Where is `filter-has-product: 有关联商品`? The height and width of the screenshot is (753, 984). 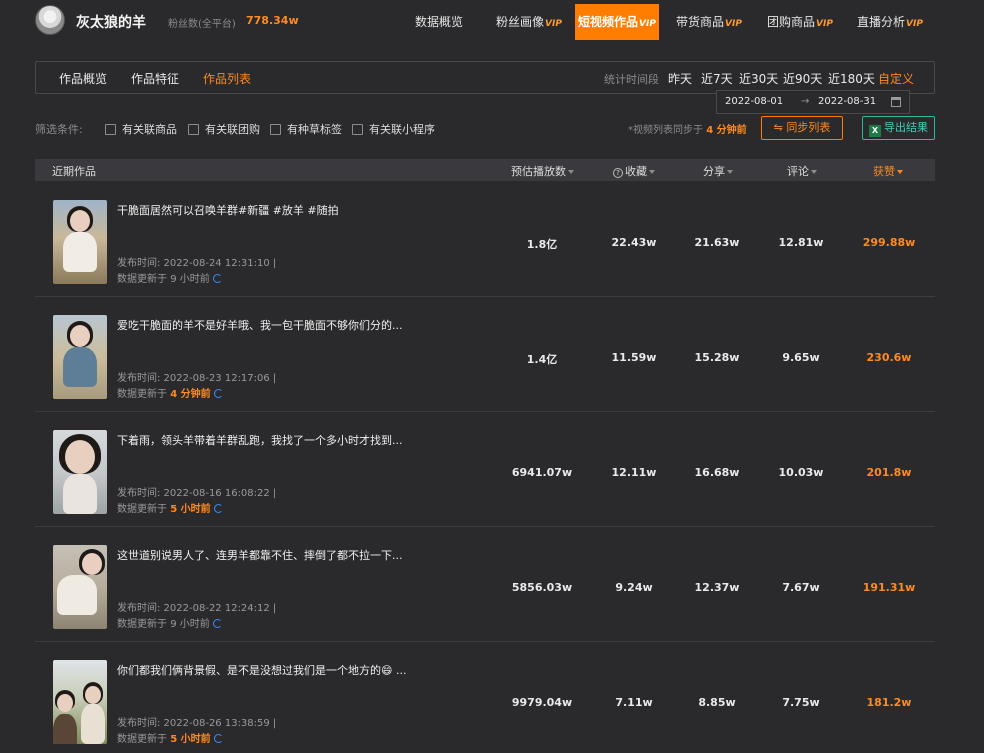 filter-has-product: 有关联商品 is located at coordinates (141, 128).